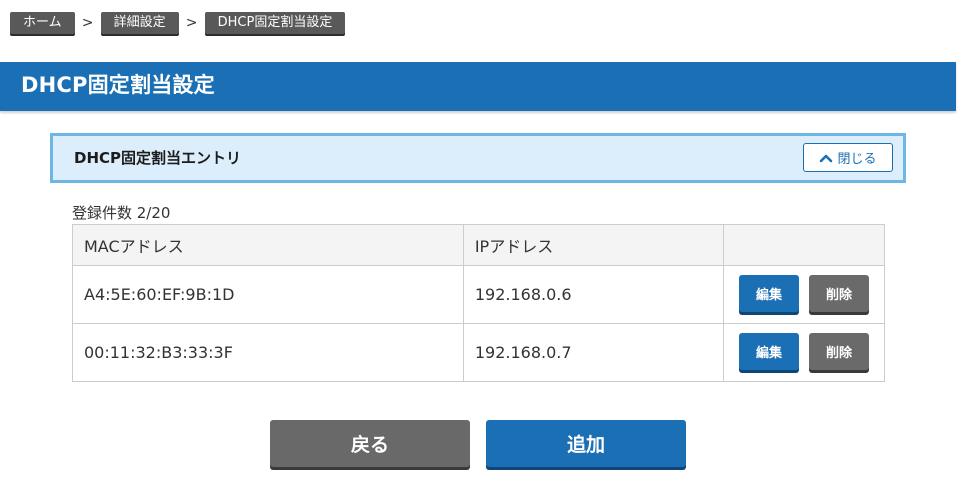 This screenshot has height=490, width=971. What do you see at coordinates (158, 158) in the screenshot?
I see `section-title: DHCP固定割当エントリ` at bounding box center [158, 158].